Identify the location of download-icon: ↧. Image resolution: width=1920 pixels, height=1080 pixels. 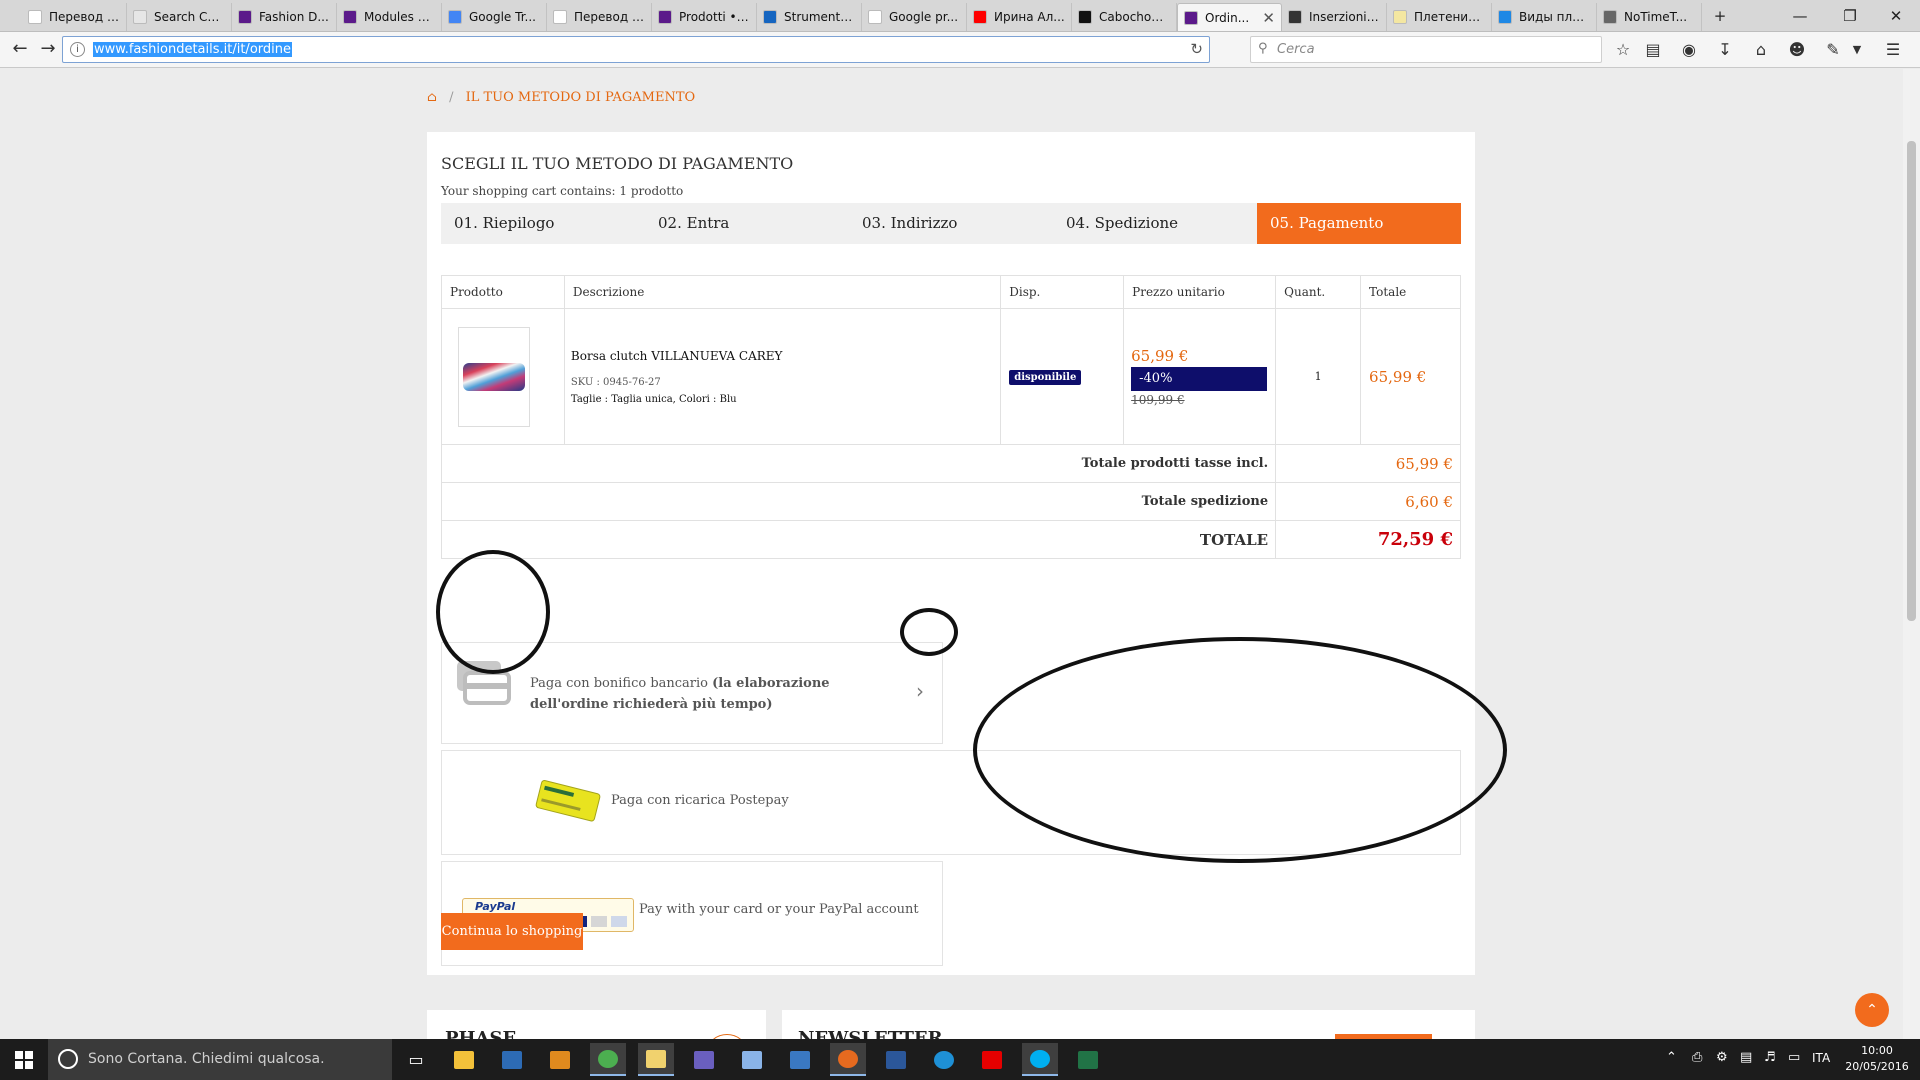
(1725, 50).